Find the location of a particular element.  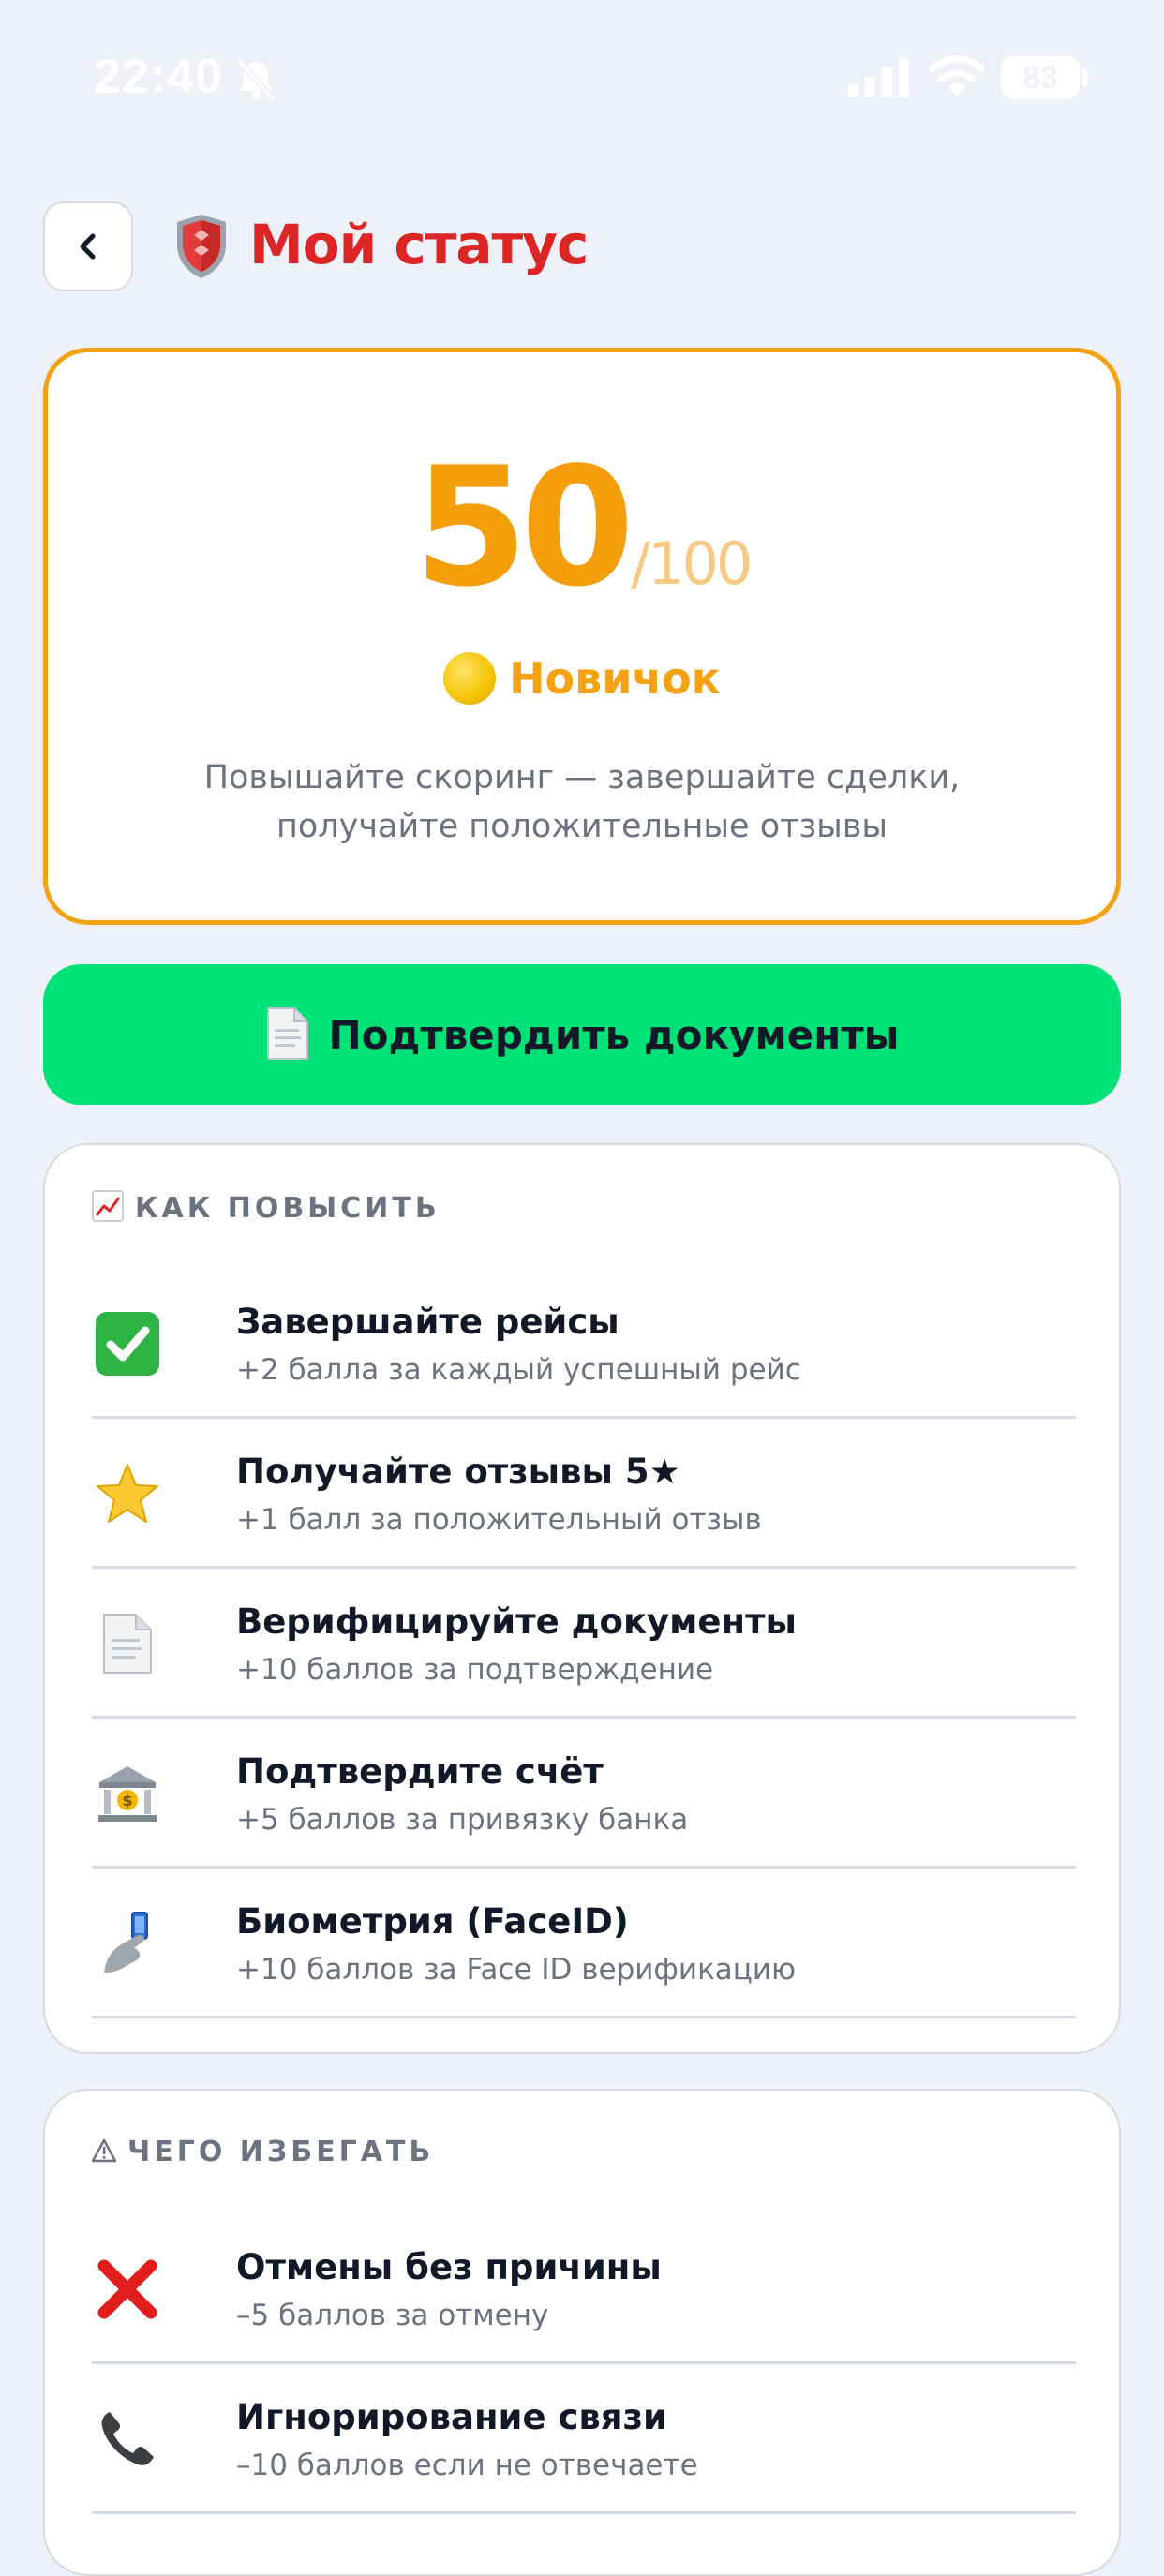

cross-mark-icon is located at coordinates (127, 2289).